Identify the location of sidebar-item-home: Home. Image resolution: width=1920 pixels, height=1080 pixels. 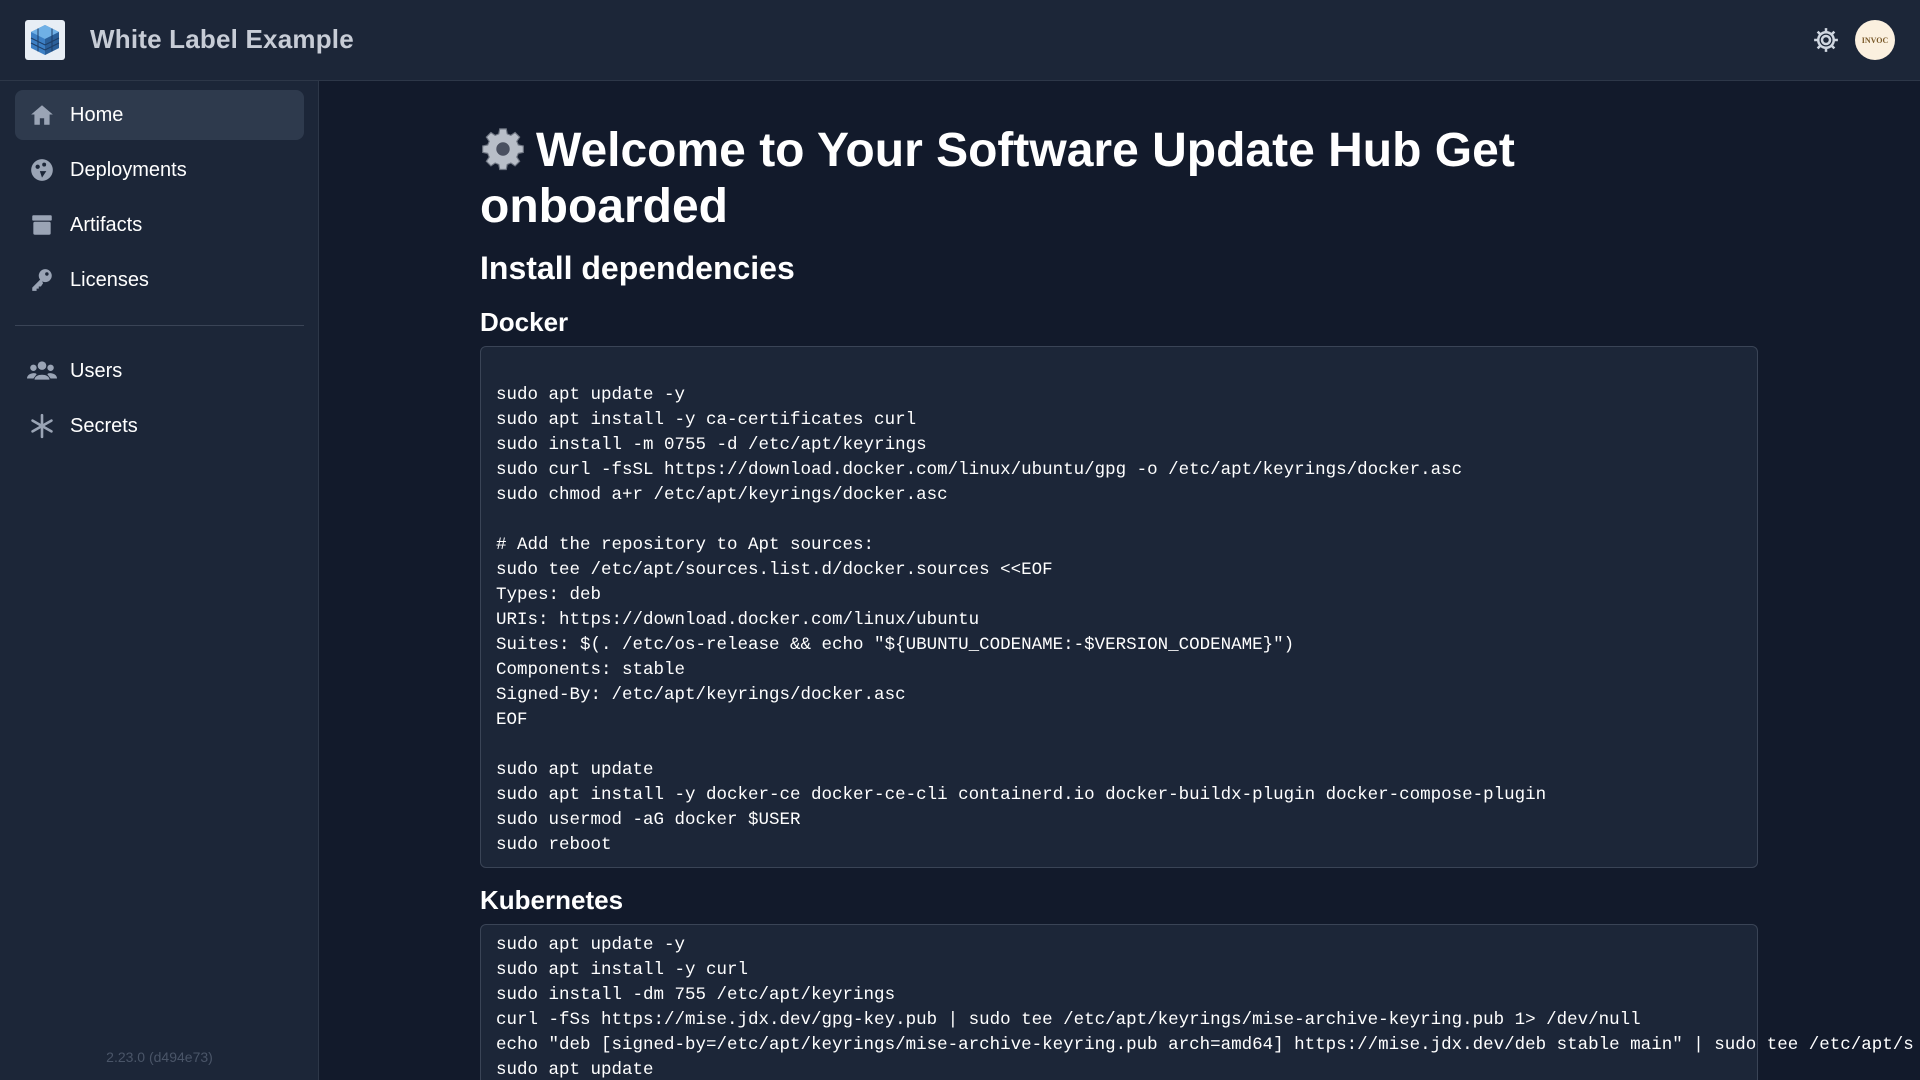
(159, 115).